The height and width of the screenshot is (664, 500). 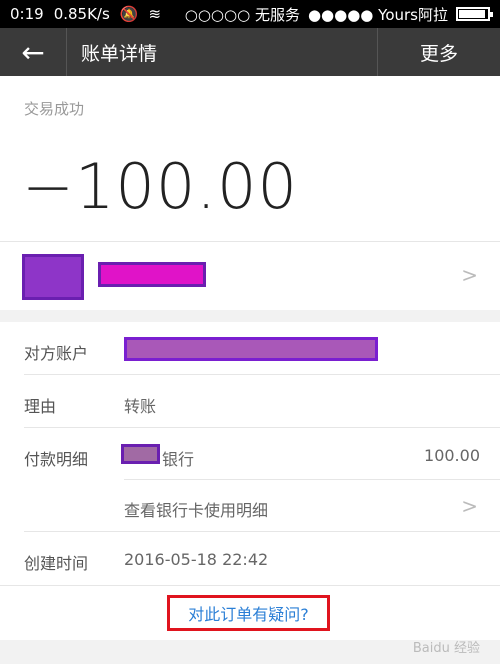 What do you see at coordinates (40, 406) in the screenshot?
I see `reason-label: 理由` at bounding box center [40, 406].